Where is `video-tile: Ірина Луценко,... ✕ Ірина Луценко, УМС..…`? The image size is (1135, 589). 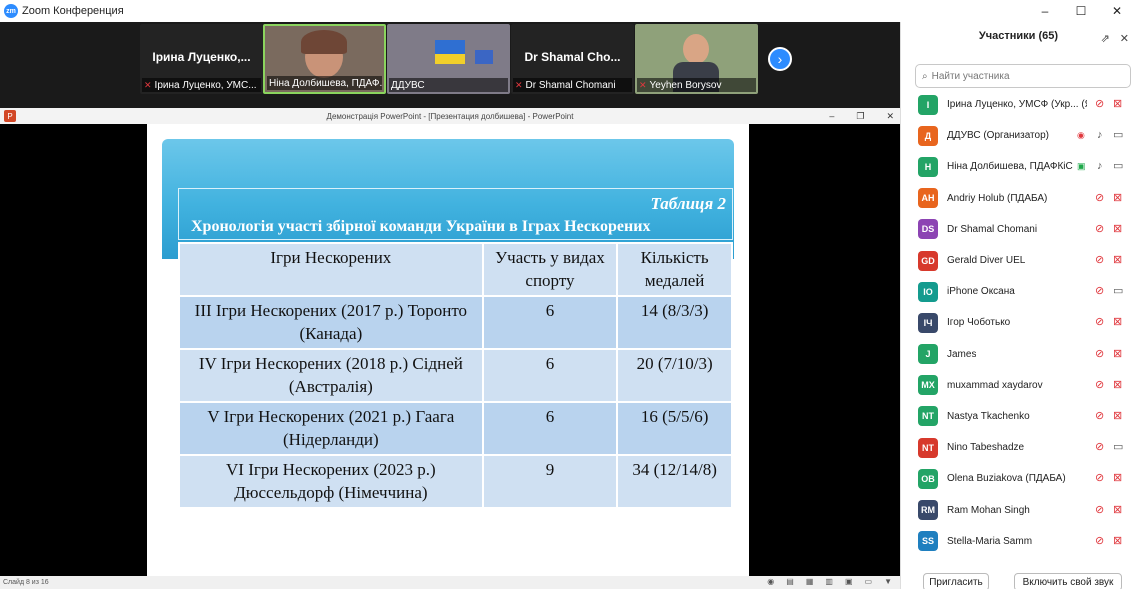
video-tile: Ірина Луценко,... ✕ Ірина Луценко, УМС..… is located at coordinates (201, 59).